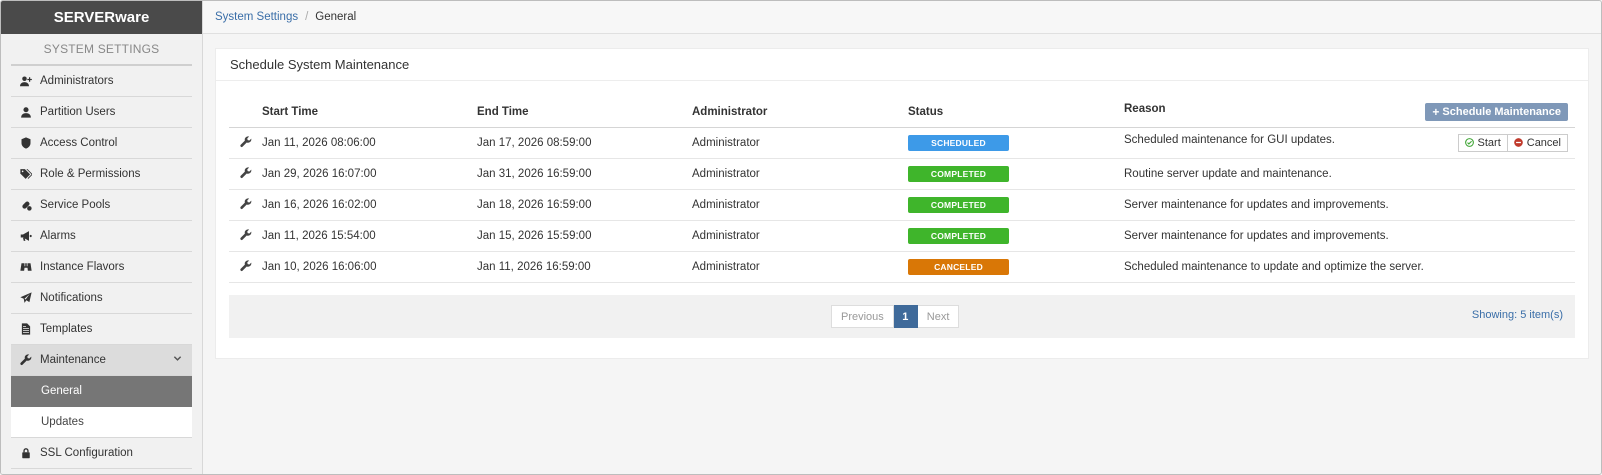  I want to click on sidebar-item-administrators: Administrators, so click(101, 81).